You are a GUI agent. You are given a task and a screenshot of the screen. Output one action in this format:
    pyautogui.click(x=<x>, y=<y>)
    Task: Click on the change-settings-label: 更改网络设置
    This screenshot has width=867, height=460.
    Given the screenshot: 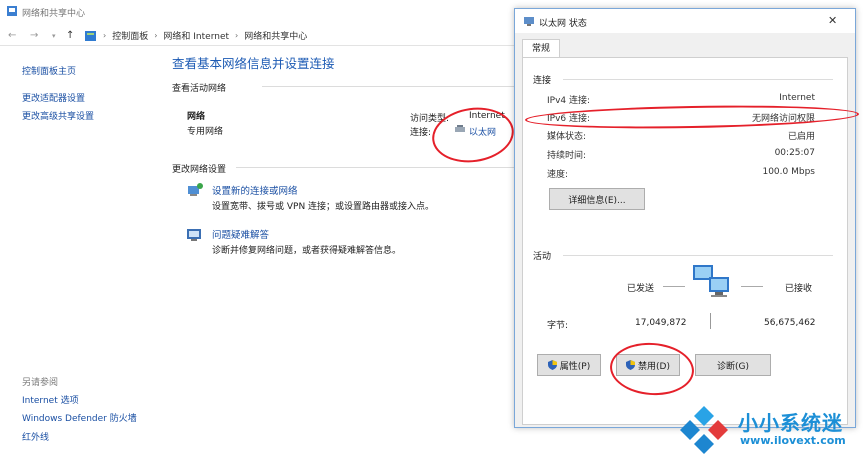 What is the action you would take?
    pyautogui.click(x=199, y=170)
    